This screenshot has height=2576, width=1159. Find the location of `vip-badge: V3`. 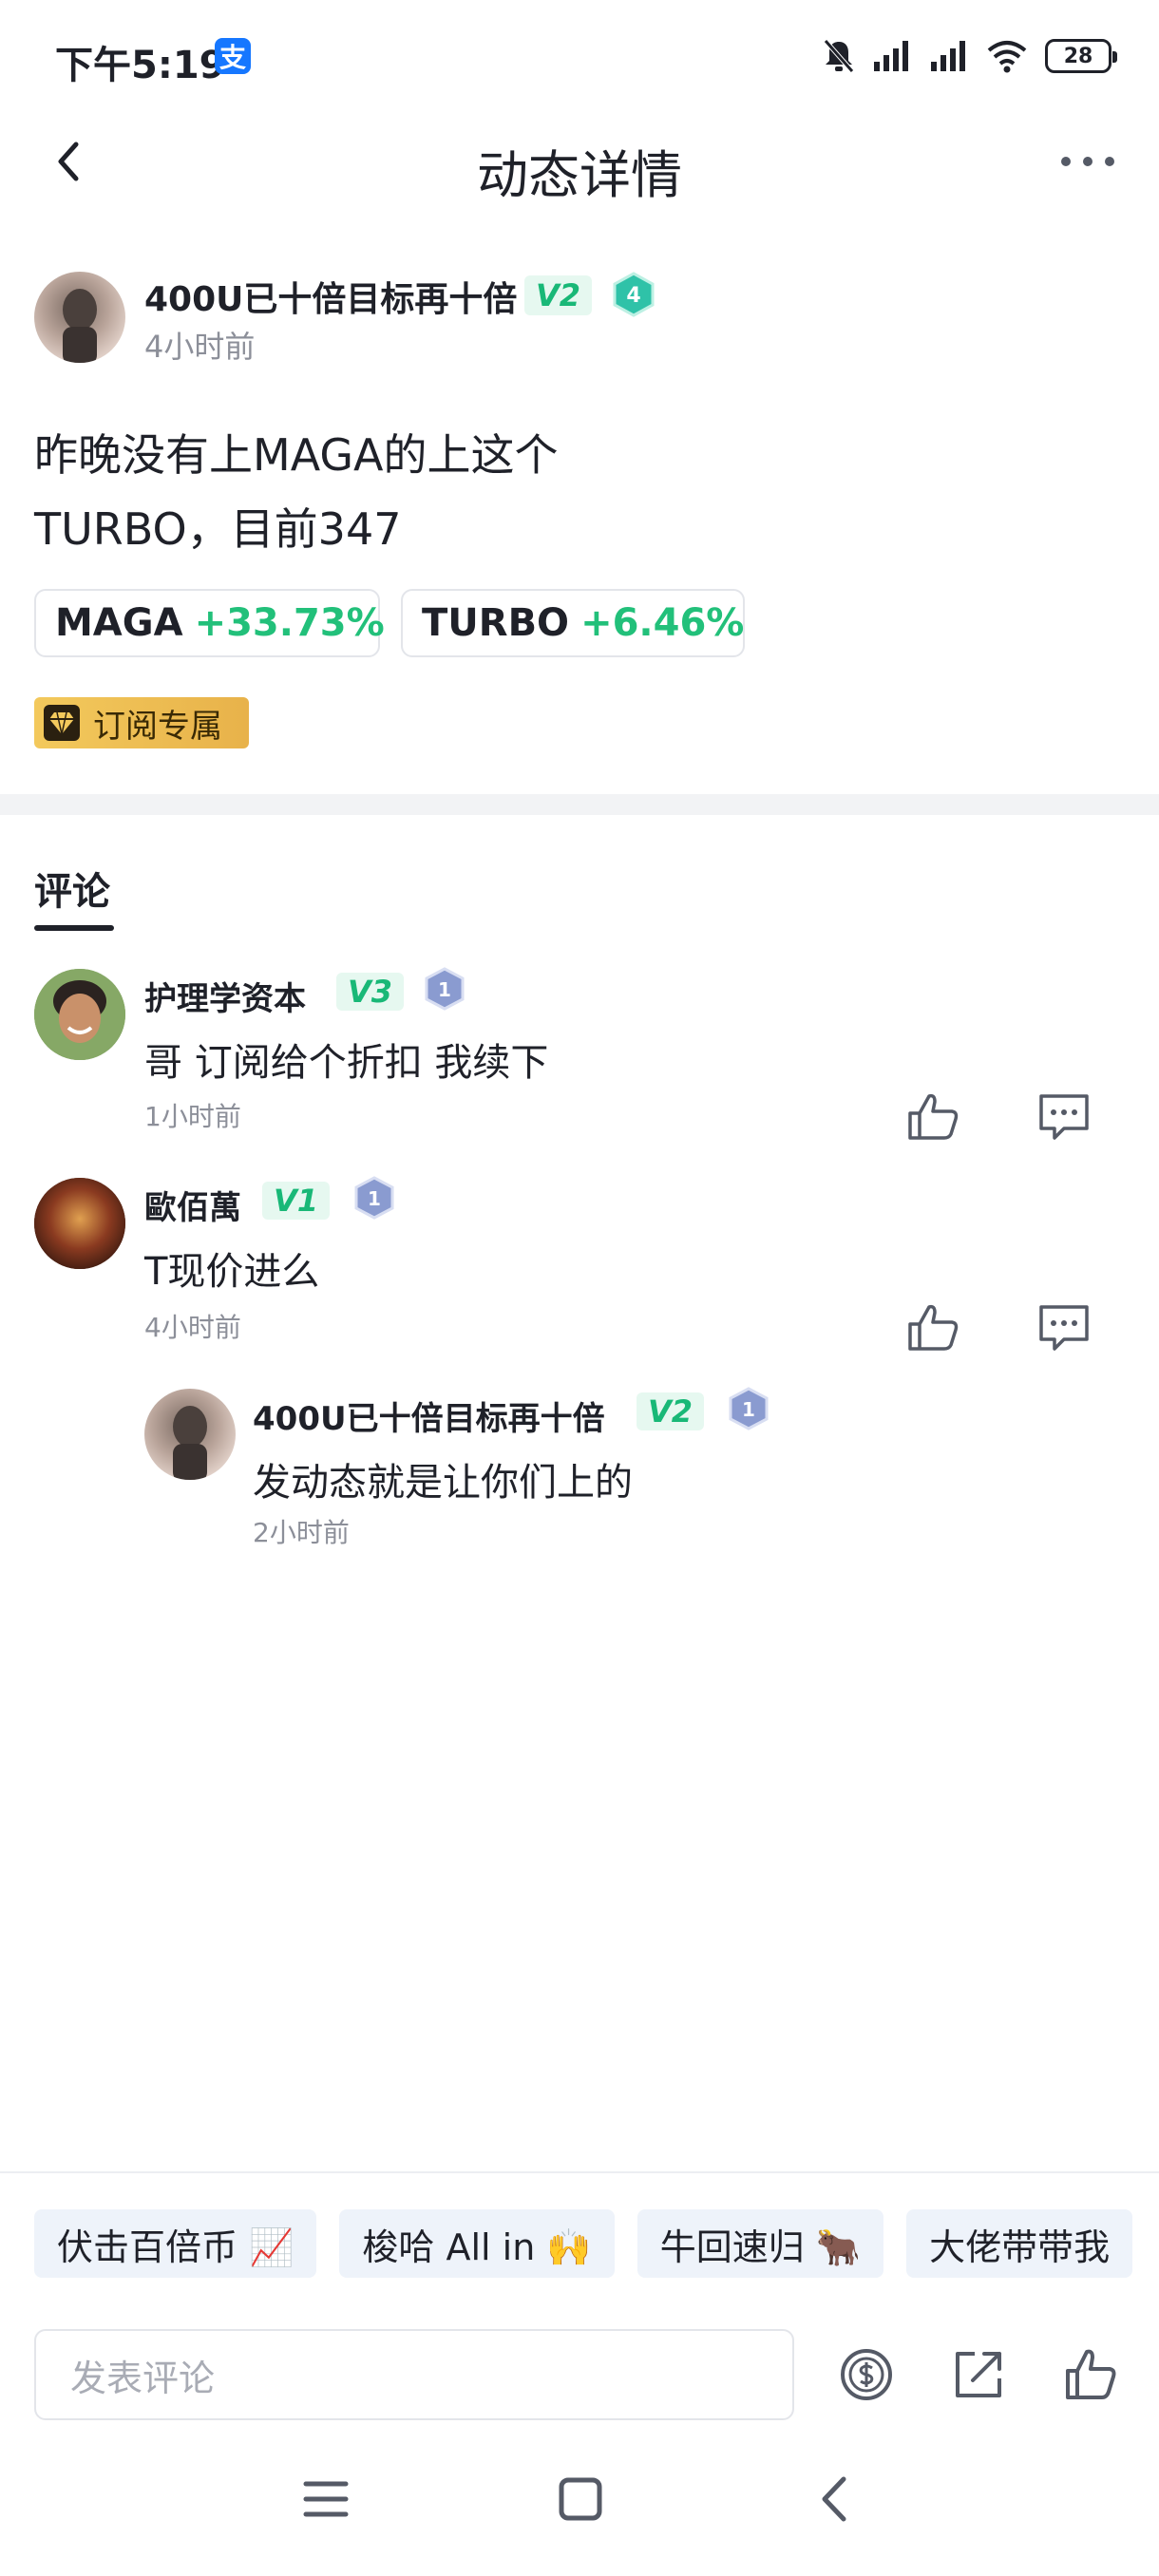

vip-badge: V3 is located at coordinates (370, 992).